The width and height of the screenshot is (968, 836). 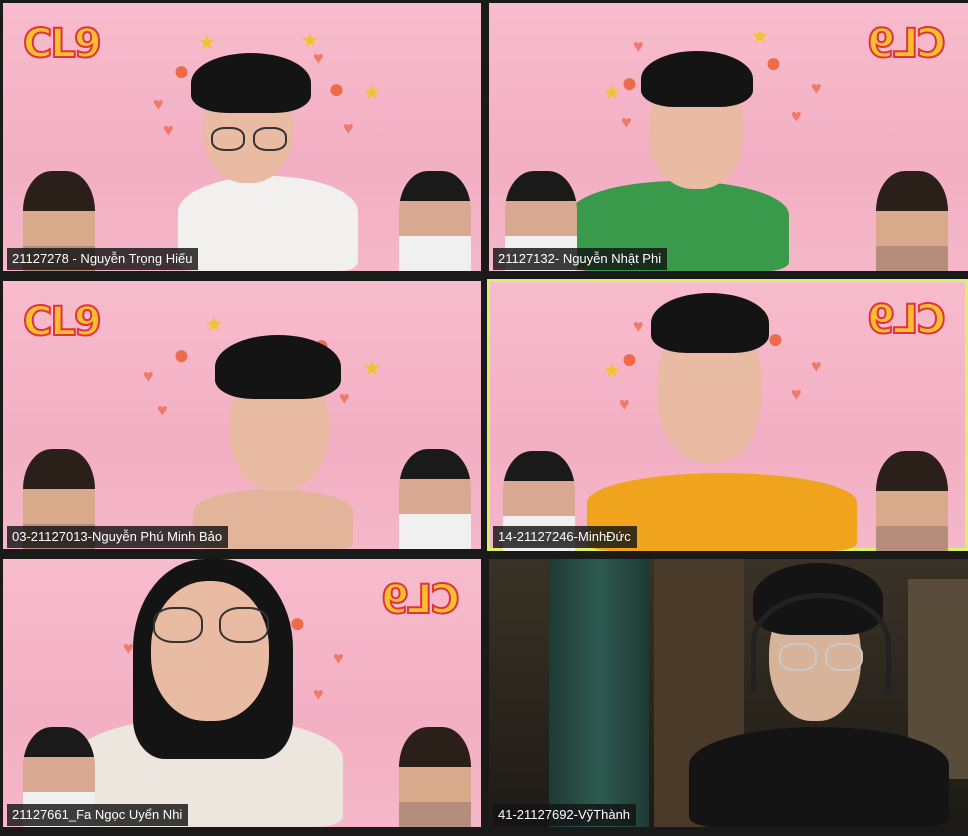 I want to click on participant-name: 21127278 - Nguyễn Trọng Hiếu, so click(x=103, y=259).